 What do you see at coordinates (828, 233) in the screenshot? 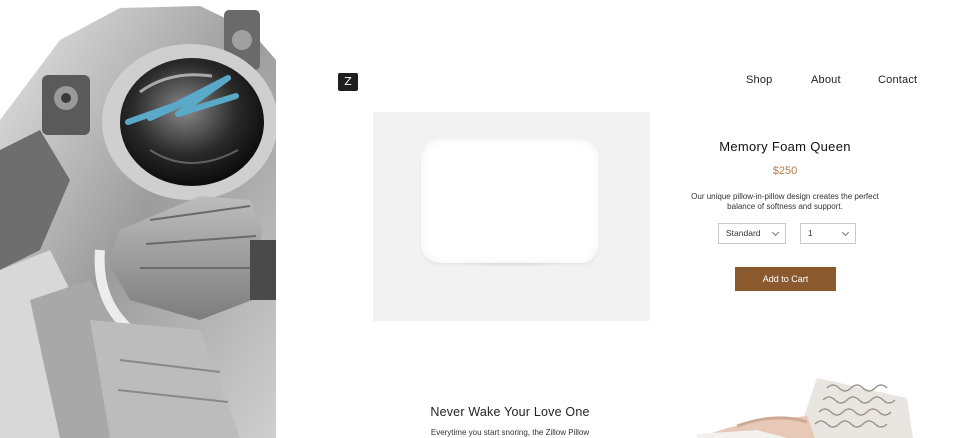
I see `quantity-select: 1` at bounding box center [828, 233].